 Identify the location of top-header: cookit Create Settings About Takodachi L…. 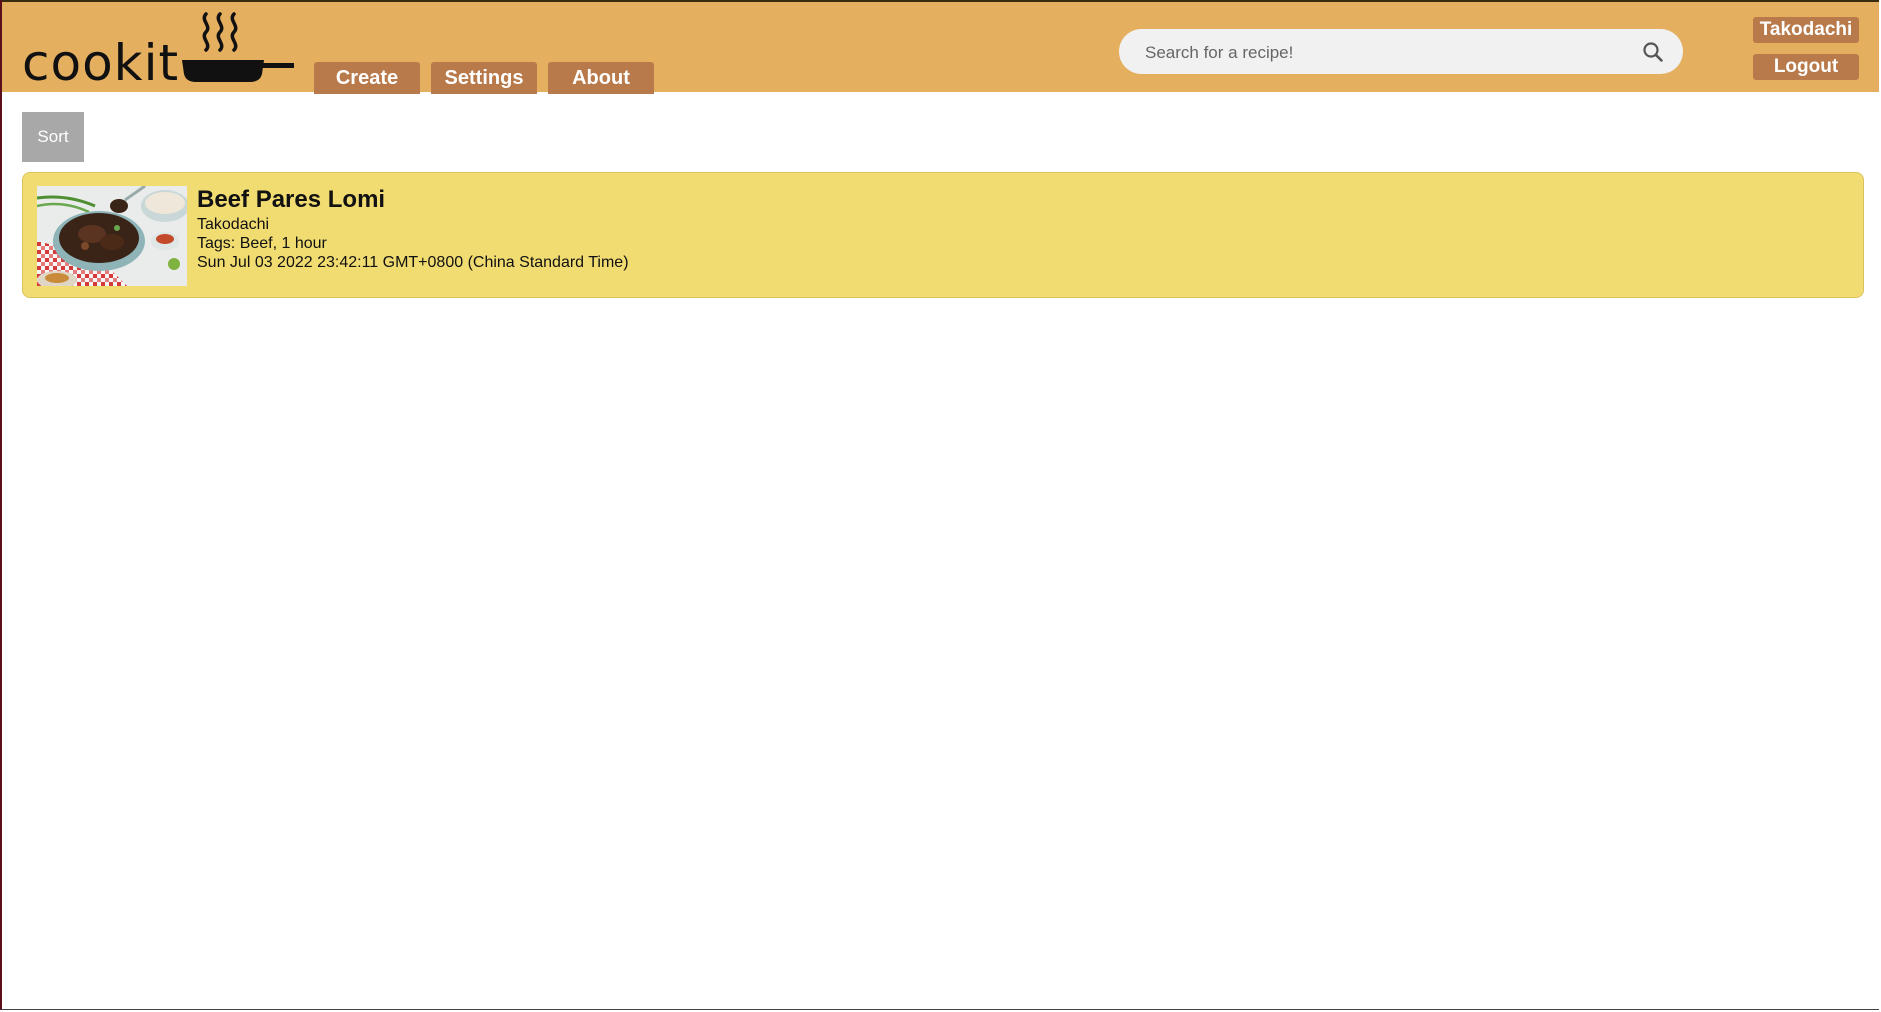
(940, 47).